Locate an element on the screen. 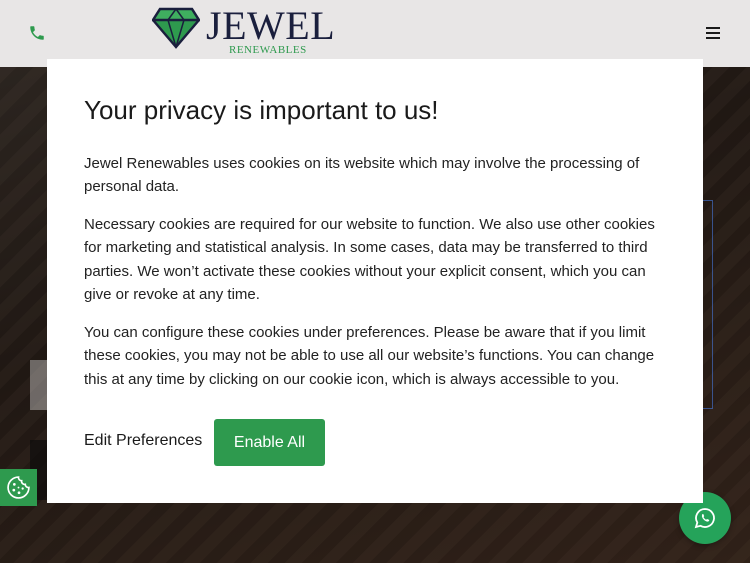  hero-outline-box is located at coordinates (708, 304).